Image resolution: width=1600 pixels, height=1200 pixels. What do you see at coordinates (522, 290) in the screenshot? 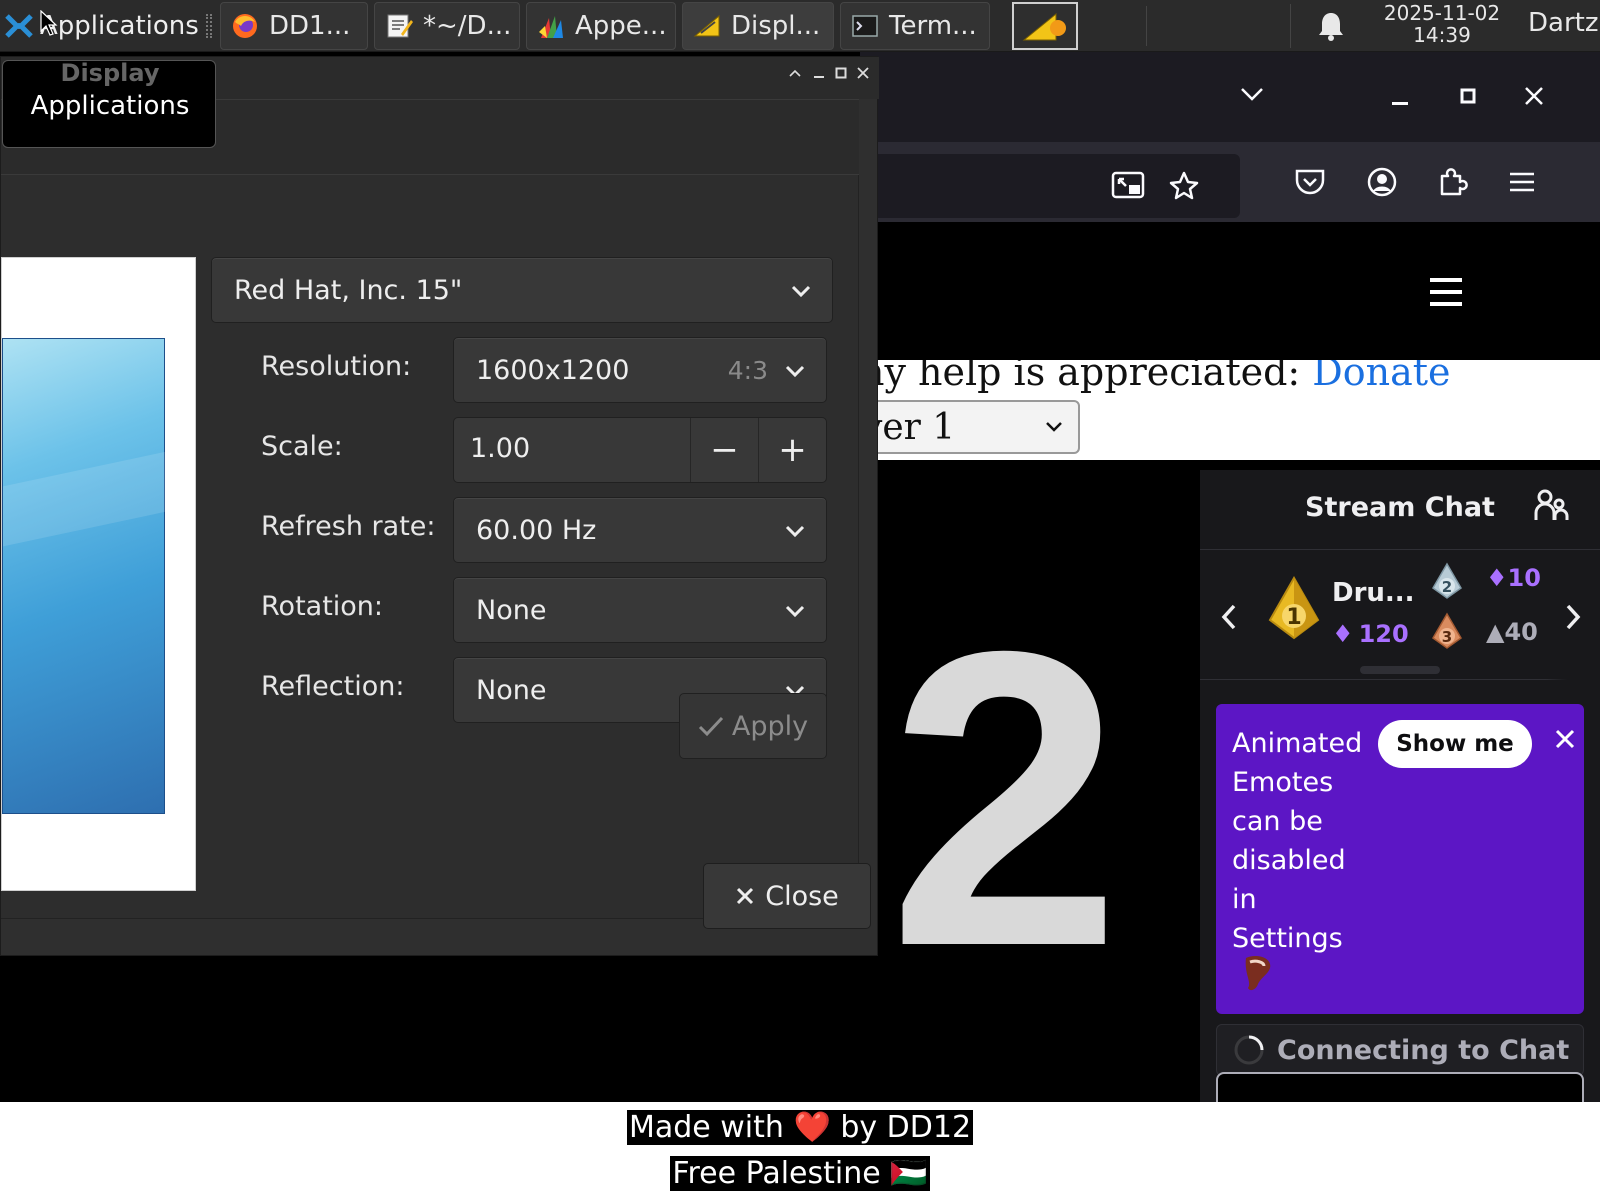
I see `monitor-select: Red Hat, Inc. 15"` at bounding box center [522, 290].